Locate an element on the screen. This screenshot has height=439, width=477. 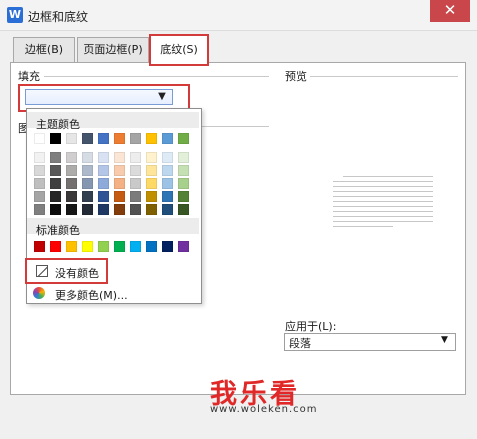
fill-group-divider is located at coordinates (156, 76).